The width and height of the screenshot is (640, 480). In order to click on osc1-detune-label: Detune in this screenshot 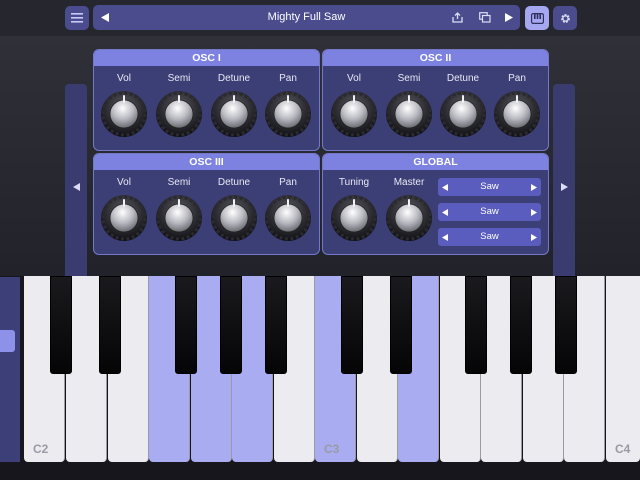, I will do `click(234, 78)`.